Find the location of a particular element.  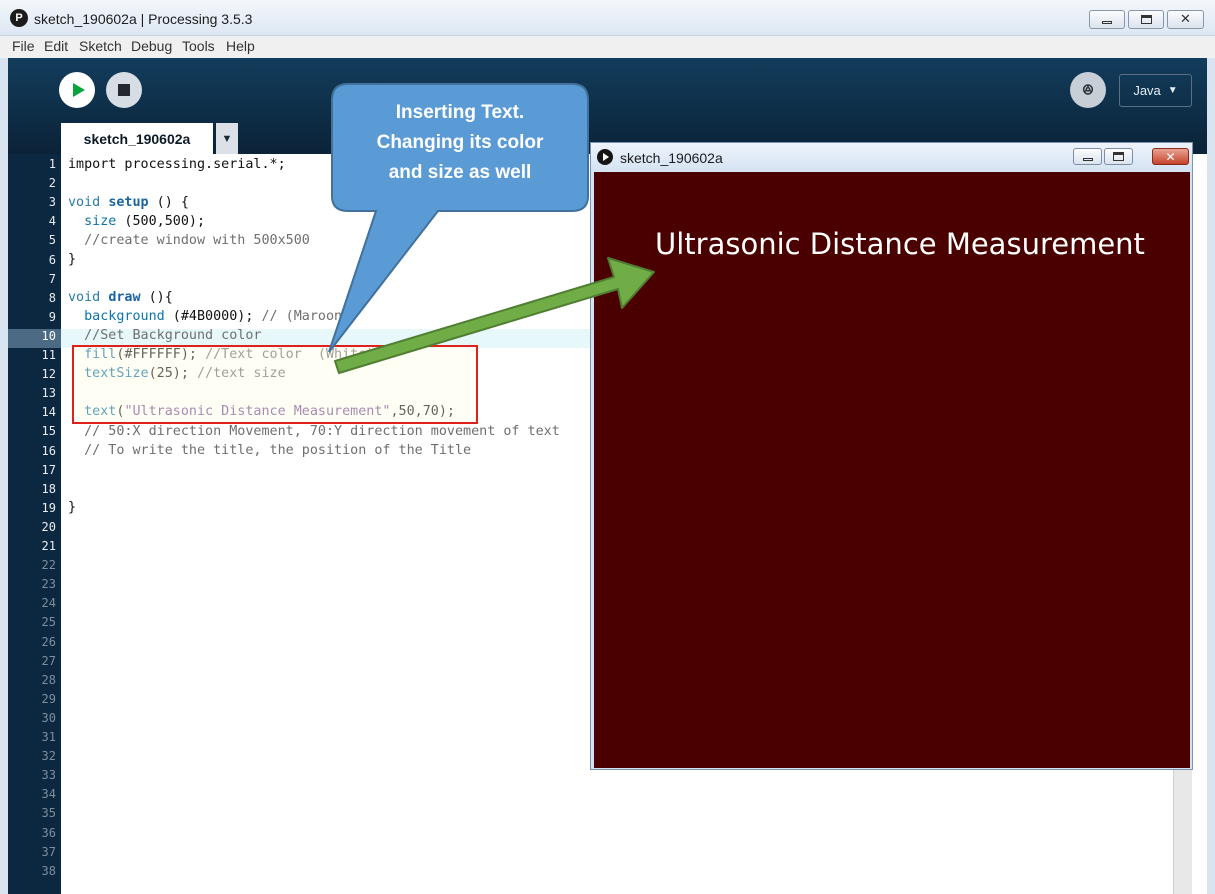

line-number: 31 is located at coordinates (48, 737).